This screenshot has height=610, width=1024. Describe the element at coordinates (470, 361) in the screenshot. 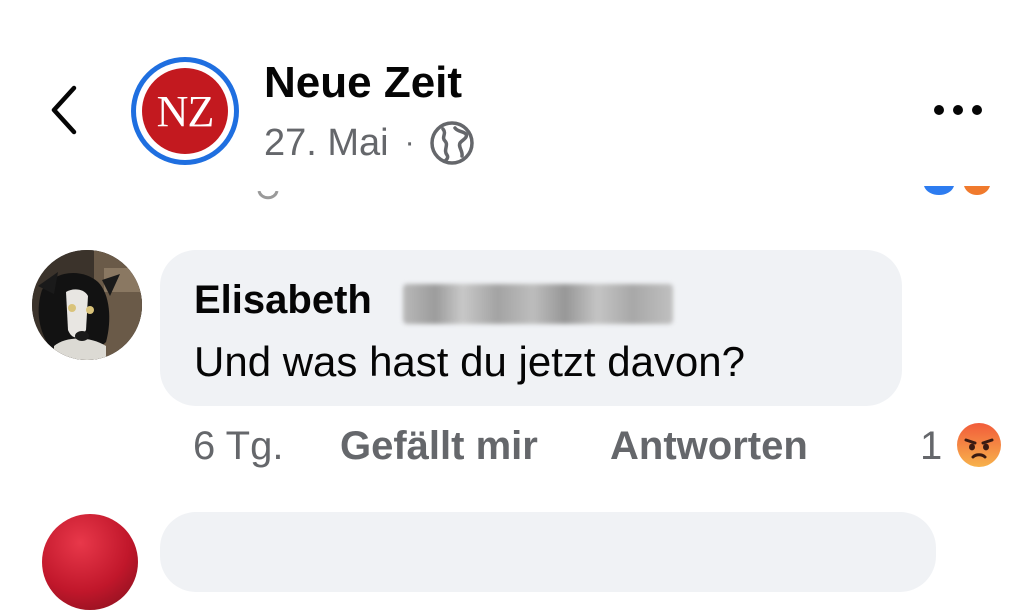

I see `comment-text: Und was hast du jetzt davon?` at that location.